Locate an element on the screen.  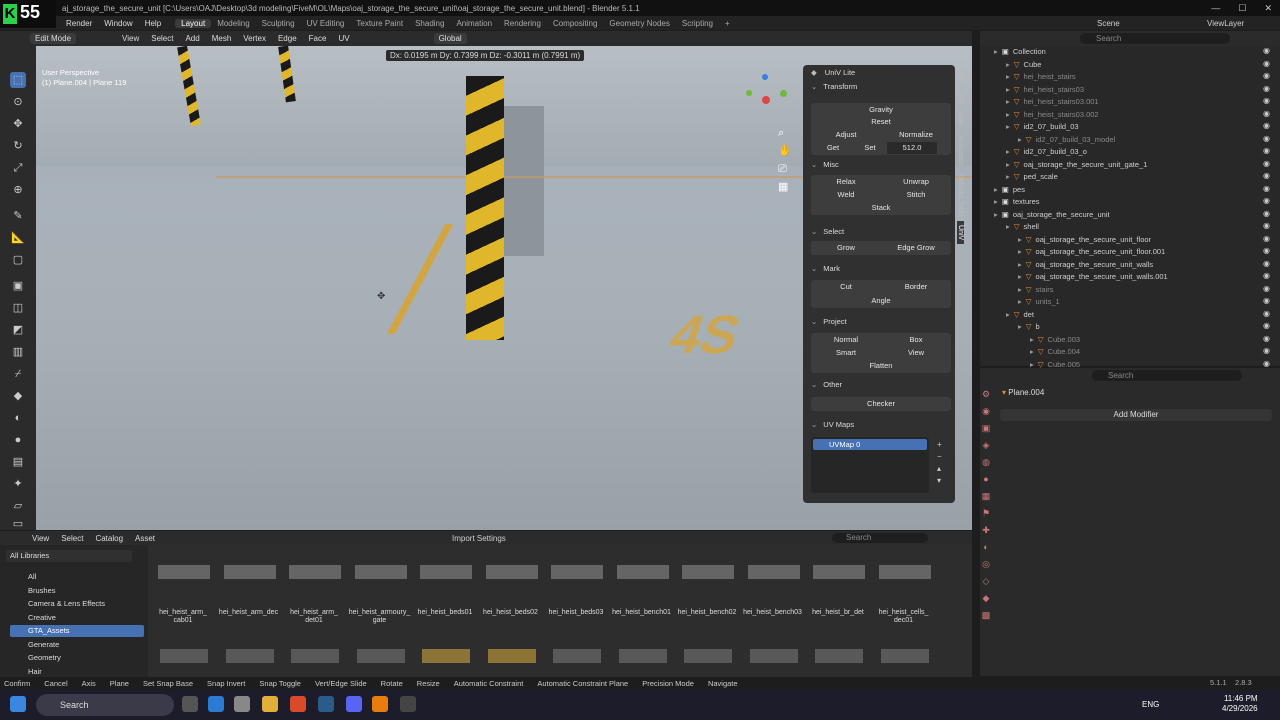
mode-selector: Edit Mode is located at coordinates (53, 38).